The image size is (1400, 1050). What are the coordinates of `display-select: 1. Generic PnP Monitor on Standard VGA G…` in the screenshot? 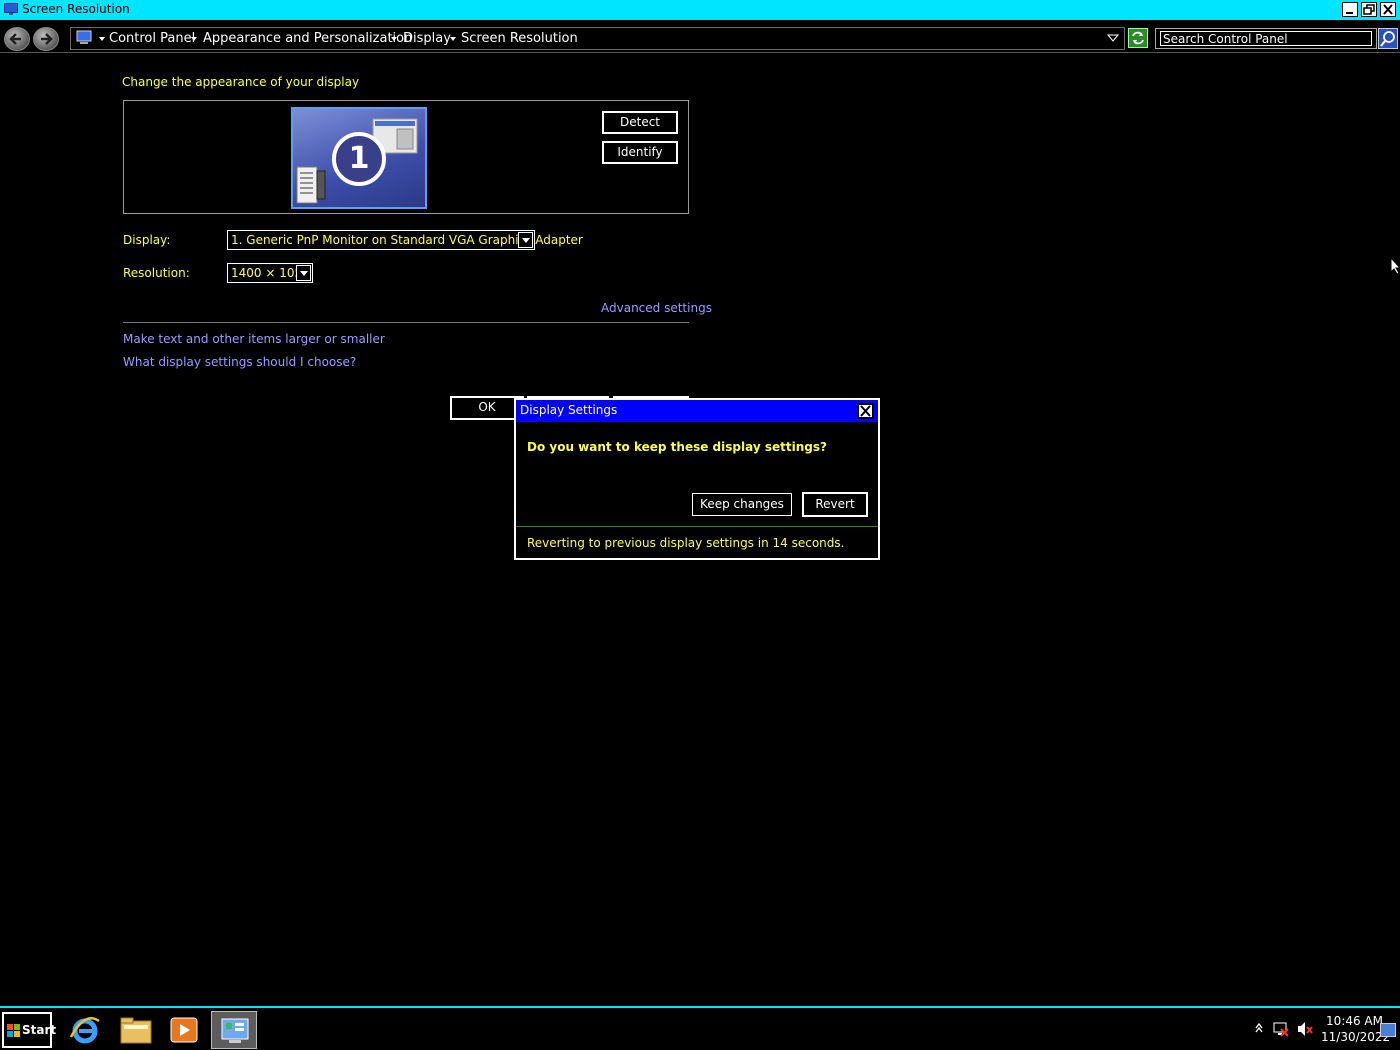 It's located at (405, 240).